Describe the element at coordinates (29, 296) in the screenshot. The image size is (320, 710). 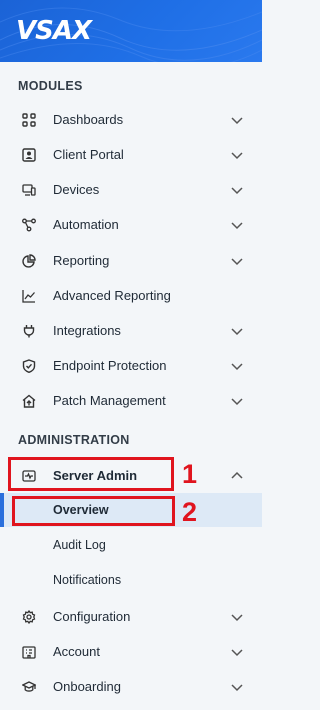
I see `line-chart-icon` at that location.